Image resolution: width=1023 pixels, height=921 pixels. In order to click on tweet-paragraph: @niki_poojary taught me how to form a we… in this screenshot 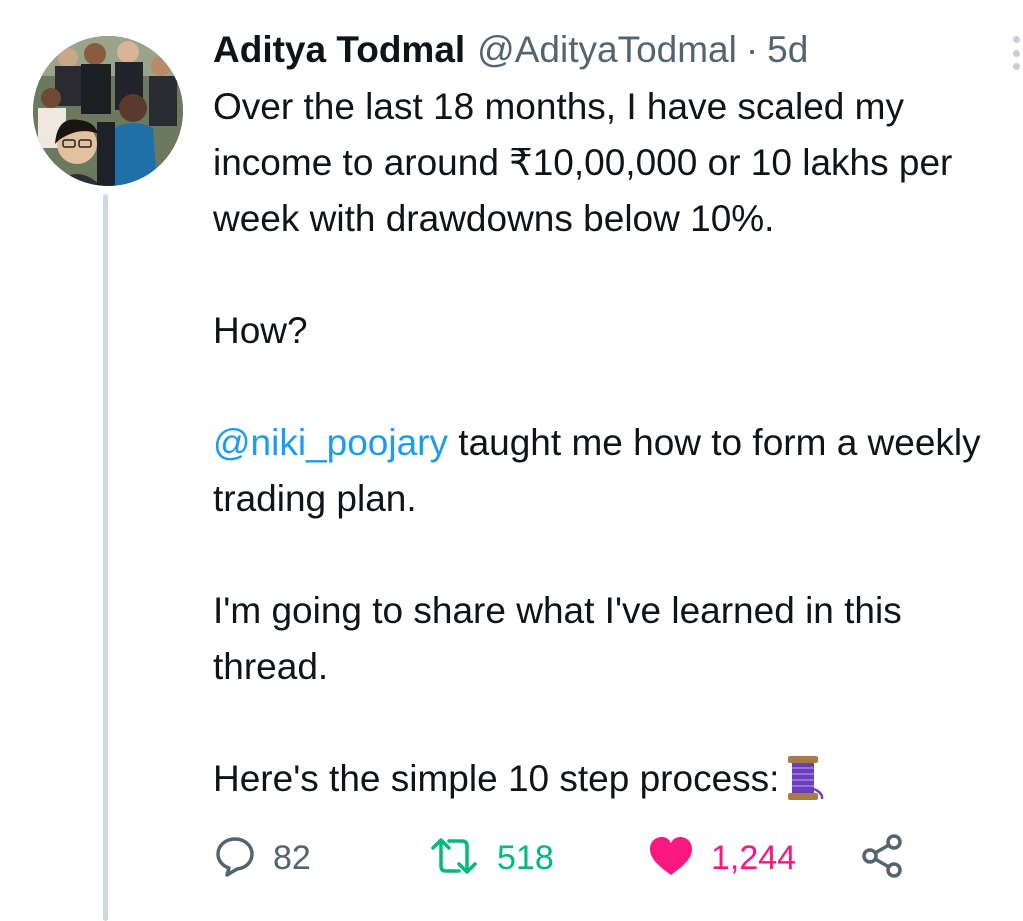, I will do `click(617, 471)`.